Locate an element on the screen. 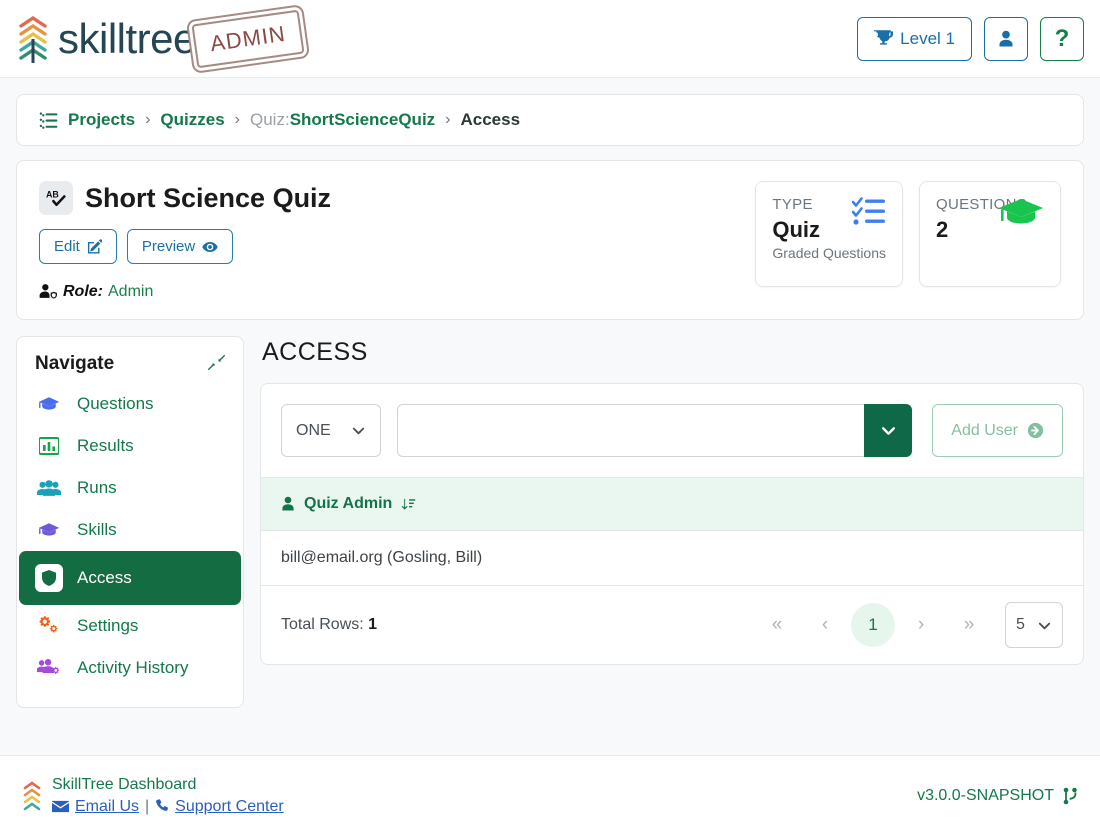 This screenshot has width=1100, height=835. navigate-title: Navigate is located at coordinates (75, 363).